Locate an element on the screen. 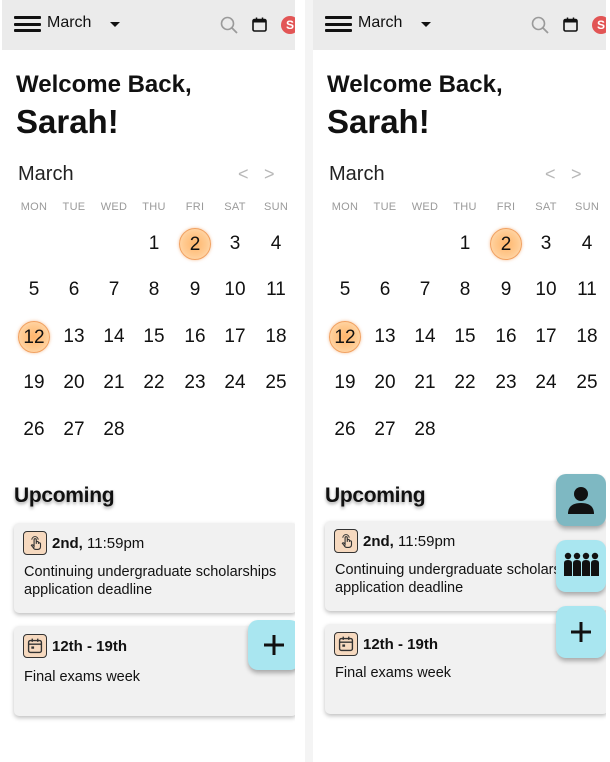 The image size is (610, 762). group-button is located at coordinates (581, 566).